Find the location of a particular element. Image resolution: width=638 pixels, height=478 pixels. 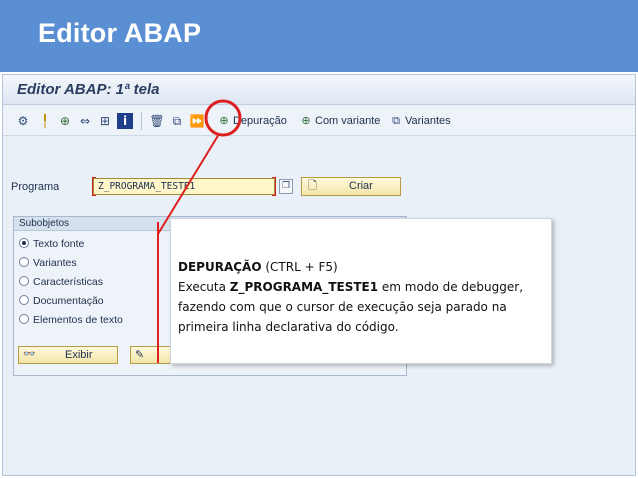

new-document-icon: 🗋 is located at coordinates (312, 186).